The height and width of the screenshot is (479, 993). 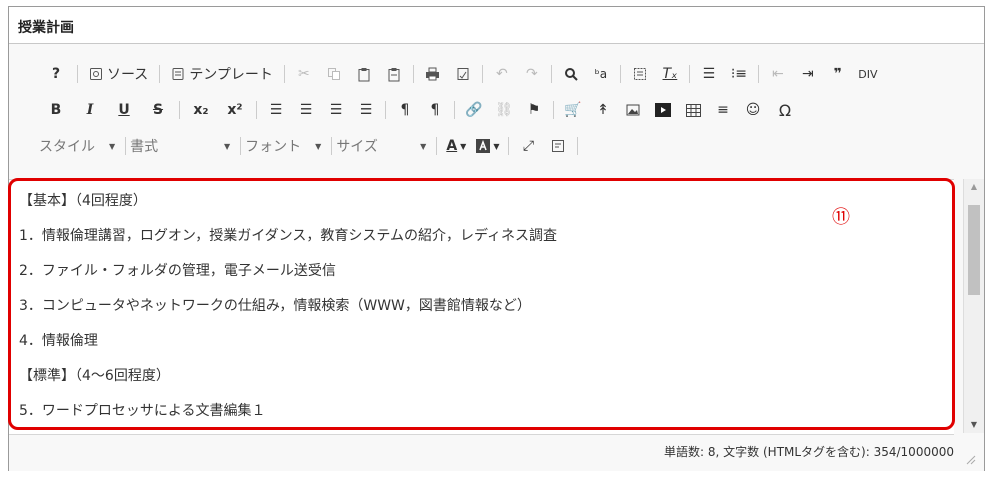 What do you see at coordinates (670, 74) in the screenshot?
I see `remove-format-button: Tₓ` at bounding box center [670, 74].